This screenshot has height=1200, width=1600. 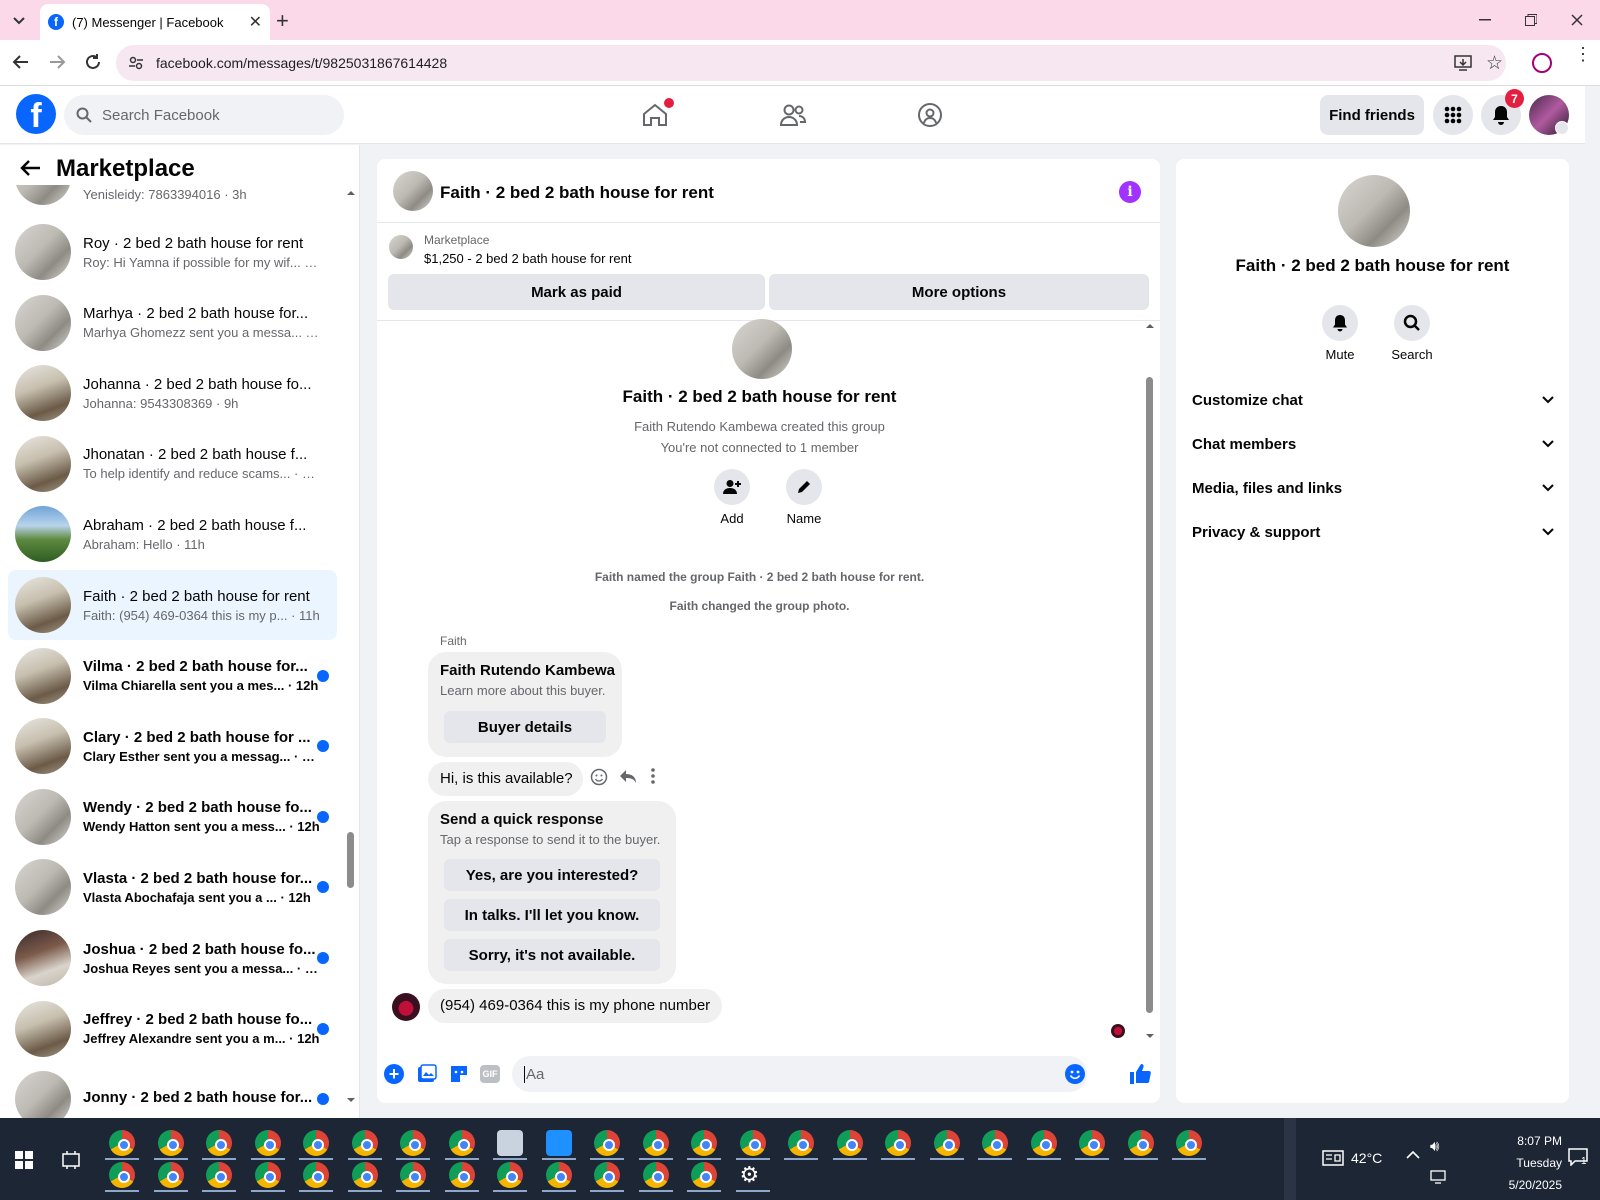 What do you see at coordinates (1439, 1177) in the screenshot?
I see `network-icon` at bounding box center [1439, 1177].